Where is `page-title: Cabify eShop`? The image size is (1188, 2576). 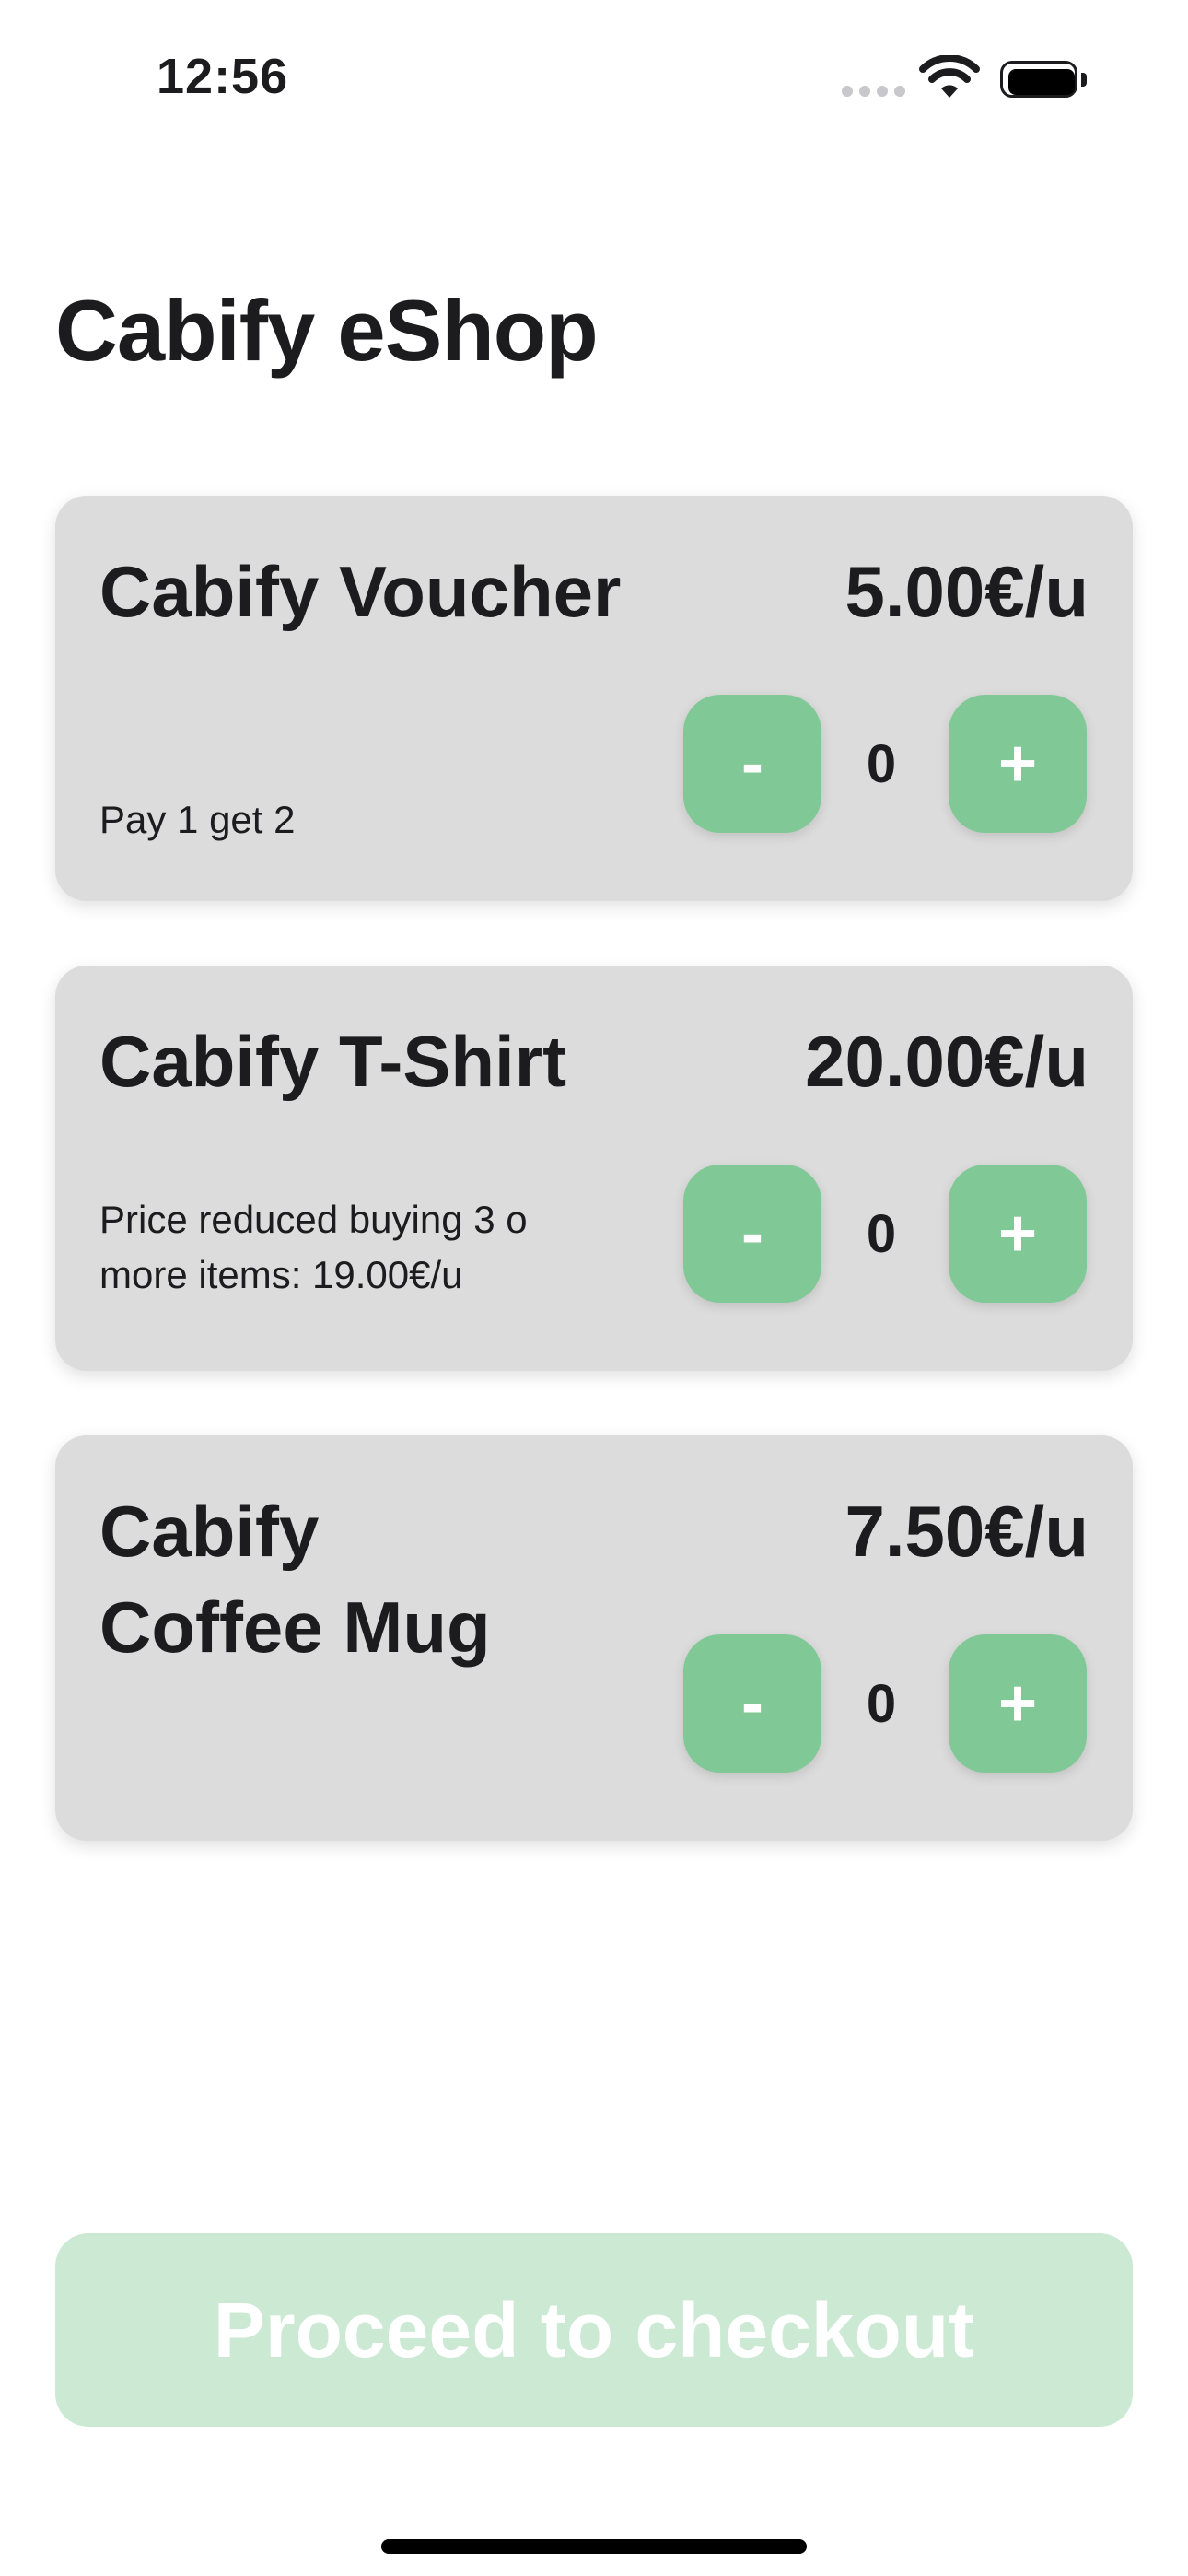 page-title: Cabify eShop is located at coordinates (327, 331).